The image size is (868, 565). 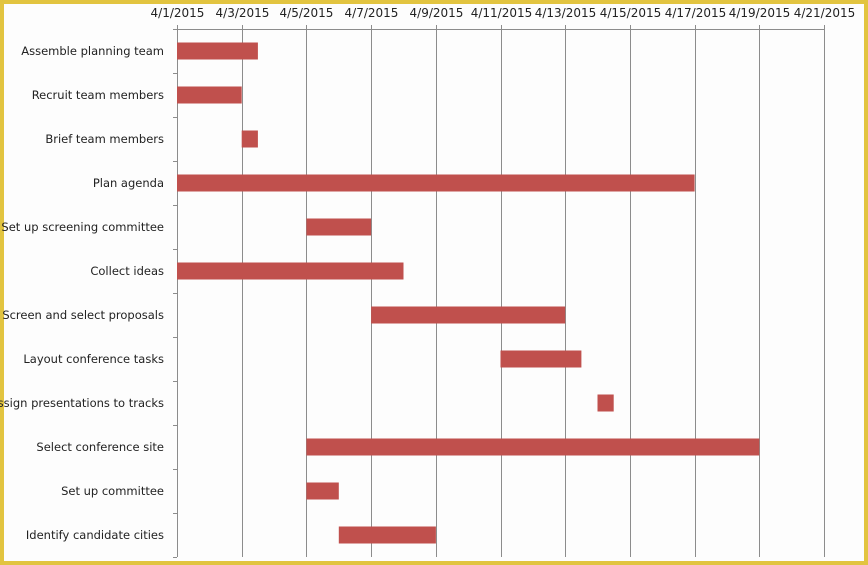 What do you see at coordinates (93, 359) in the screenshot?
I see `task-label: Layout conference tasks` at bounding box center [93, 359].